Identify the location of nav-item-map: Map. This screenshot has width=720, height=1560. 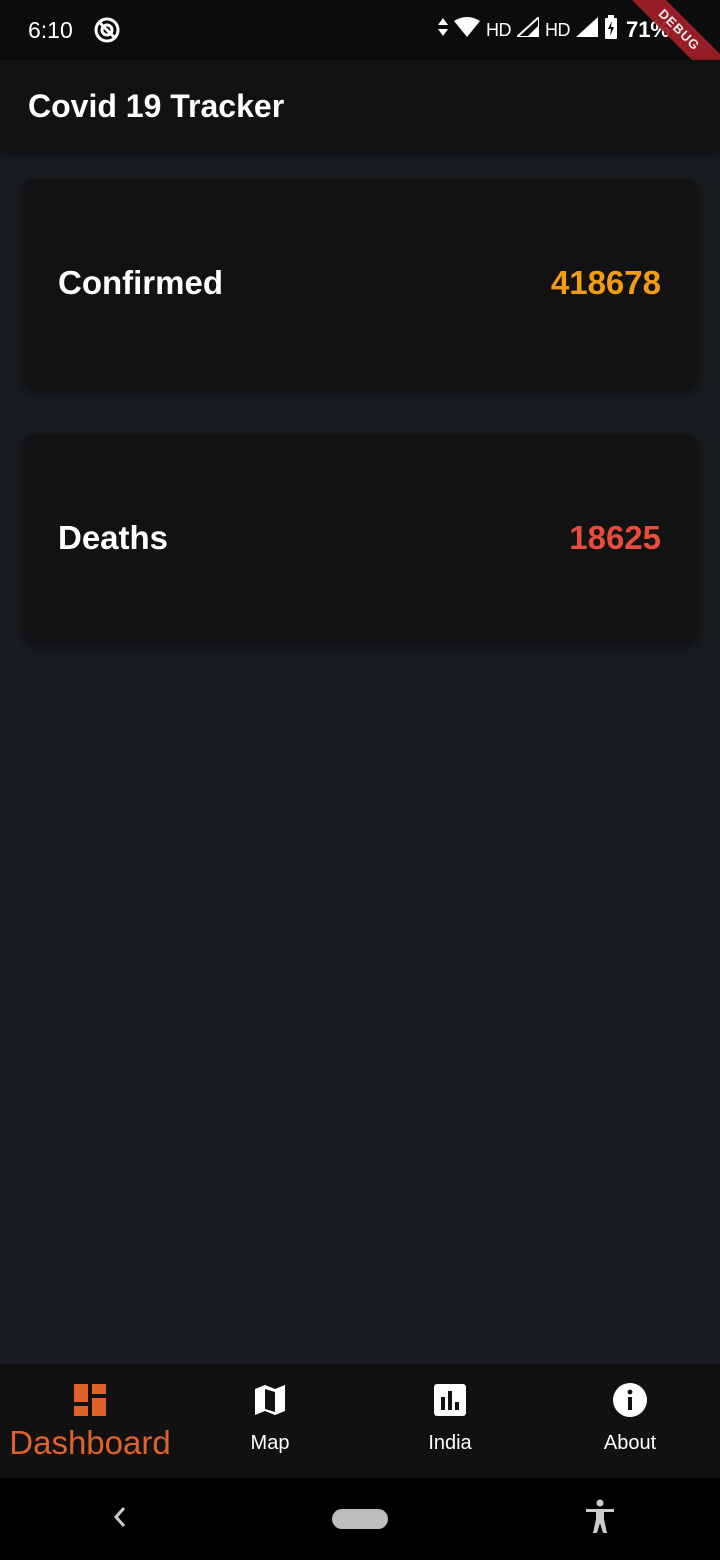
(270, 1421).